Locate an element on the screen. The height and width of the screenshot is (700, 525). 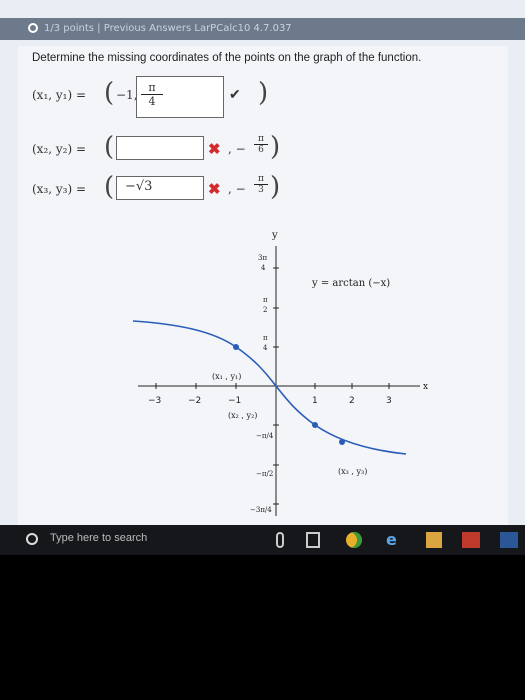
file-explorer-icon is located at coordinates (434, 540).